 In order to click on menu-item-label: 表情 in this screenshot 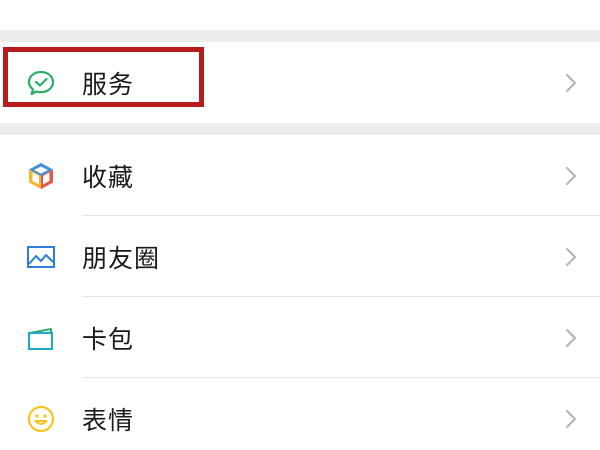, I will do `click(108, 420)`.